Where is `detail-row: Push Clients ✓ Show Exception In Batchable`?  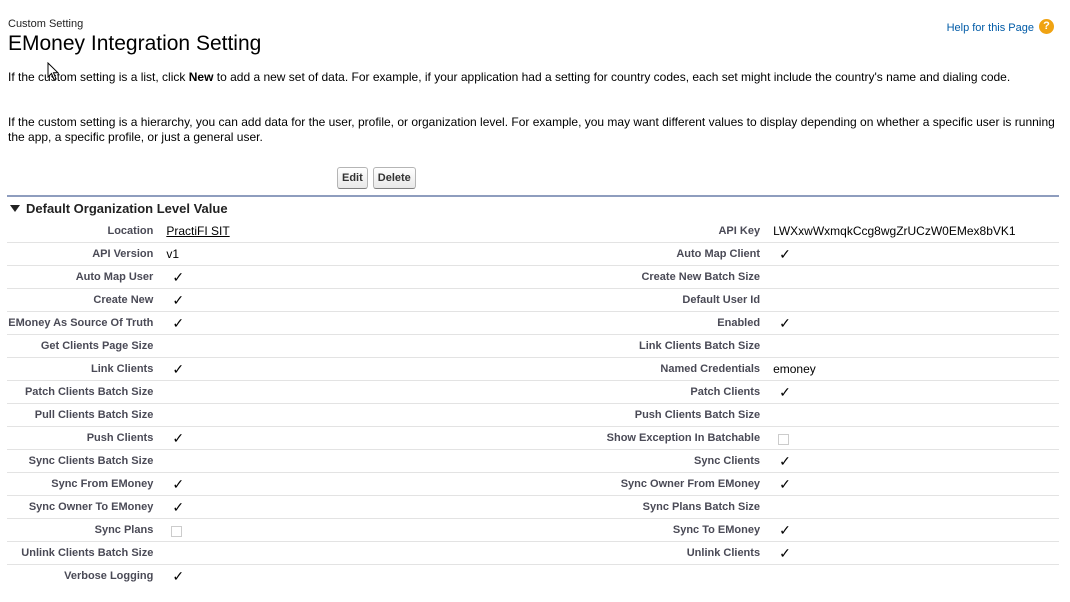
detail-row: Push Clients ✓ Show Exception In Batchable is located at coordinates (533, 438).